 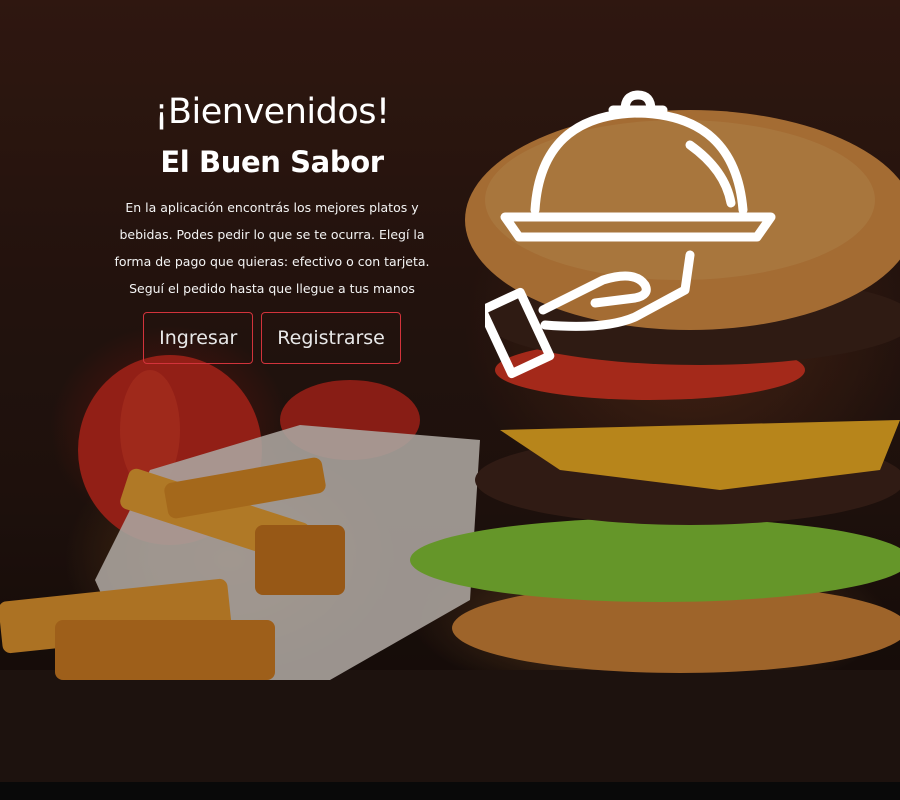 I want to click on page-title: ¡Bienvenidos!, so click(x=272, y=112).